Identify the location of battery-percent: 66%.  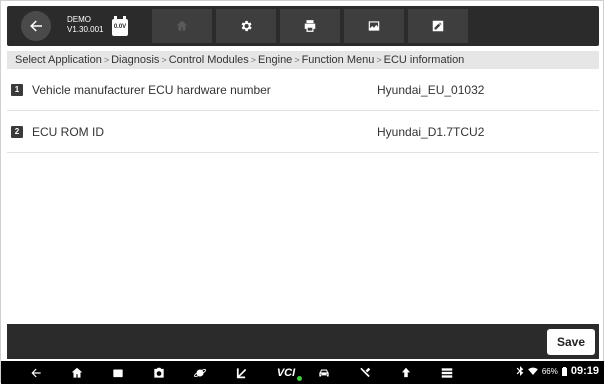
(549, 371).